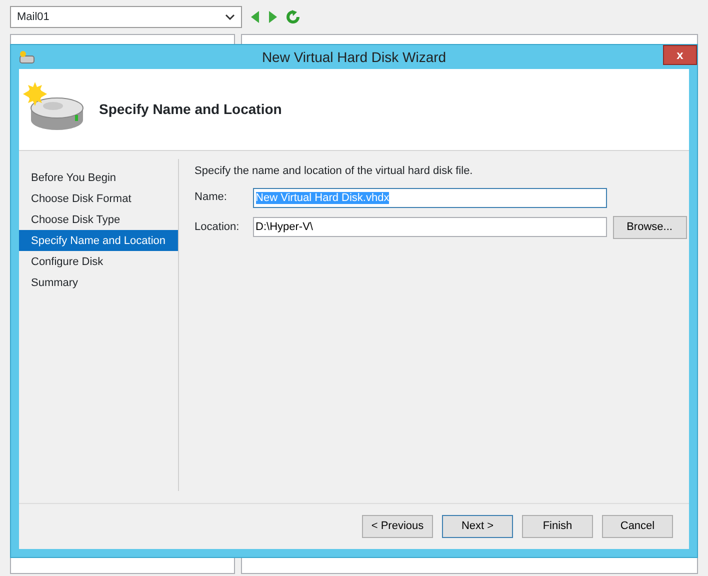 The image size is (708, 576). Describe the element at coordinates (27, 57) in the screenshot. I see `disk-icon` at that location.